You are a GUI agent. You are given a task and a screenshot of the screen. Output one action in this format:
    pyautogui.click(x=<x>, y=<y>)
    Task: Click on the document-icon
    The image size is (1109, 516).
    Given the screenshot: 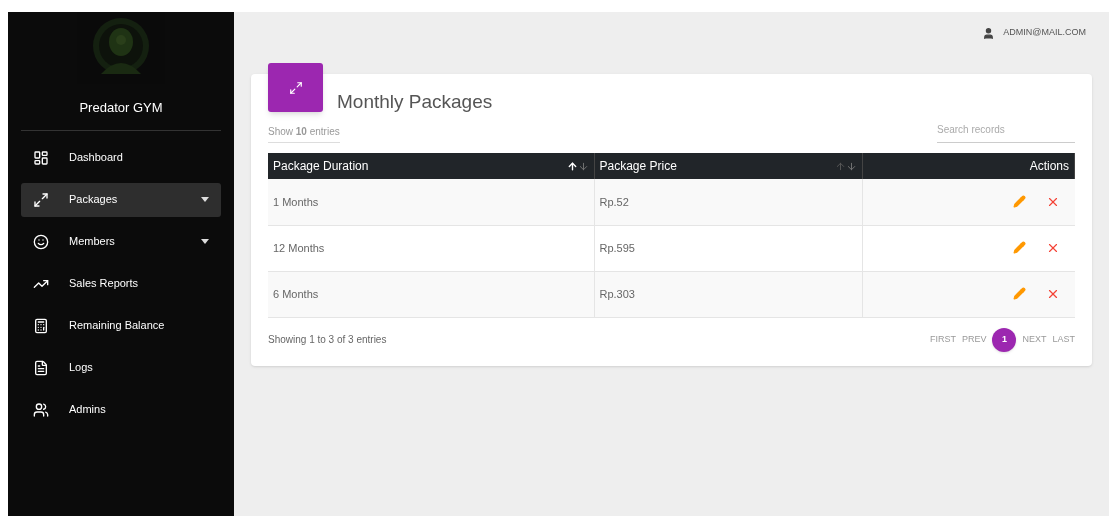 What is the action you would take?
    pyautogui.click(x=41, y=367)
    